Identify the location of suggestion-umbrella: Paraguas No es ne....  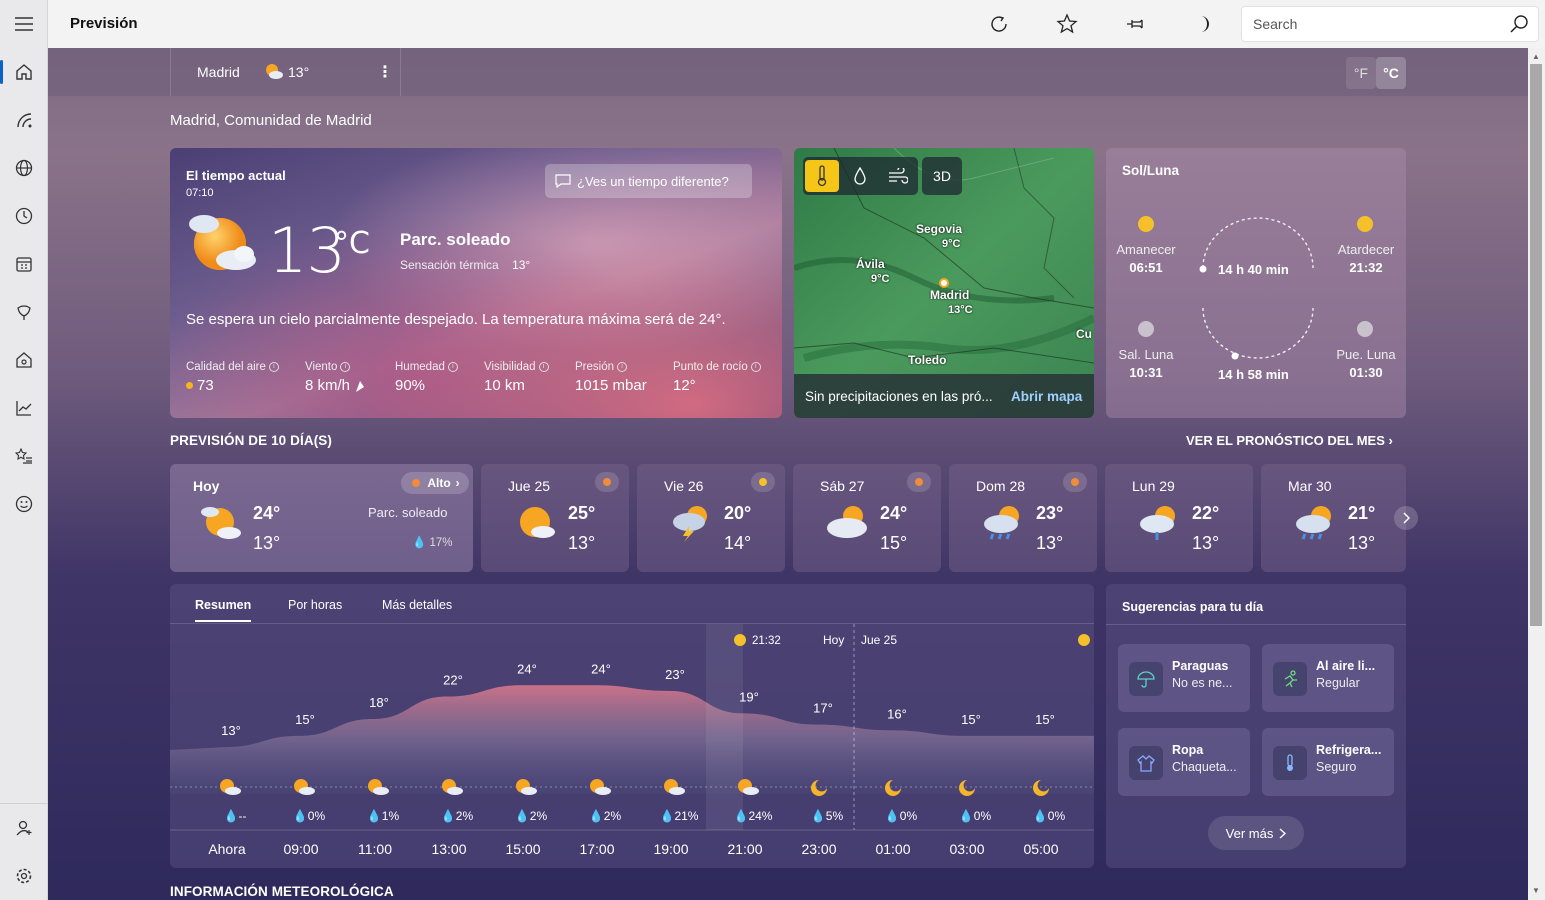
(1184, 678).